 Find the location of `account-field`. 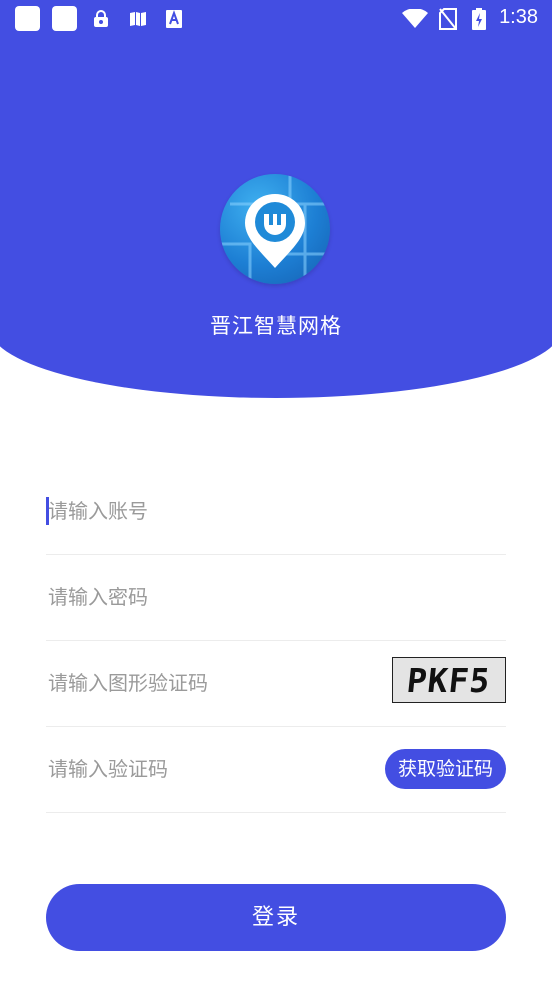

account-field is located at coordinates (276, 511).